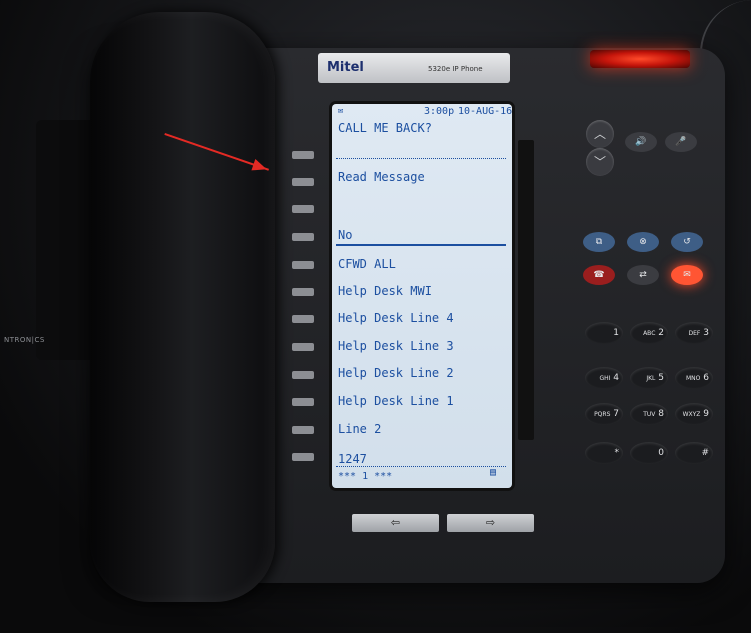  Describe the element at coordinates (706, 333) in the screenshot. I see `key-digit: 3` at that location.